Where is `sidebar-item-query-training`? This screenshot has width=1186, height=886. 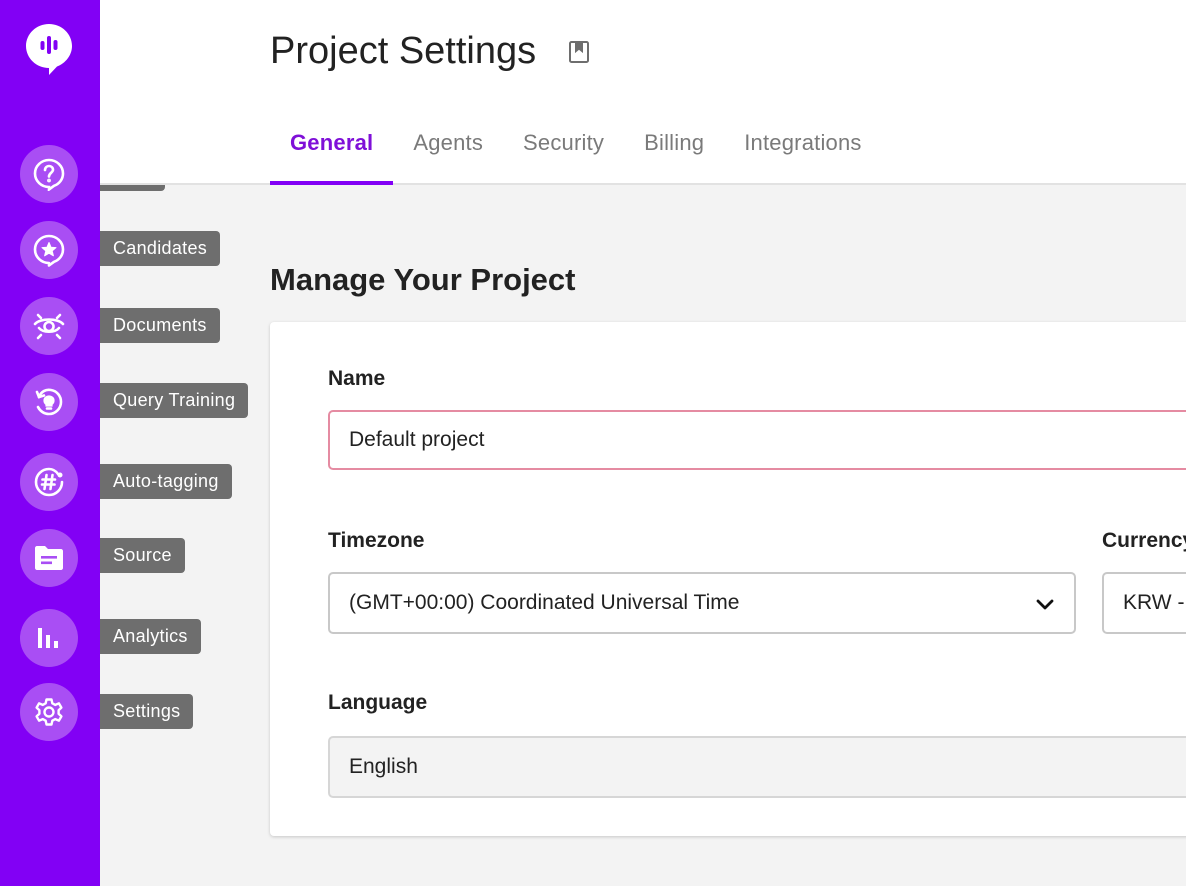 sidebar-item-query-training is located at coordinates (49, 402).